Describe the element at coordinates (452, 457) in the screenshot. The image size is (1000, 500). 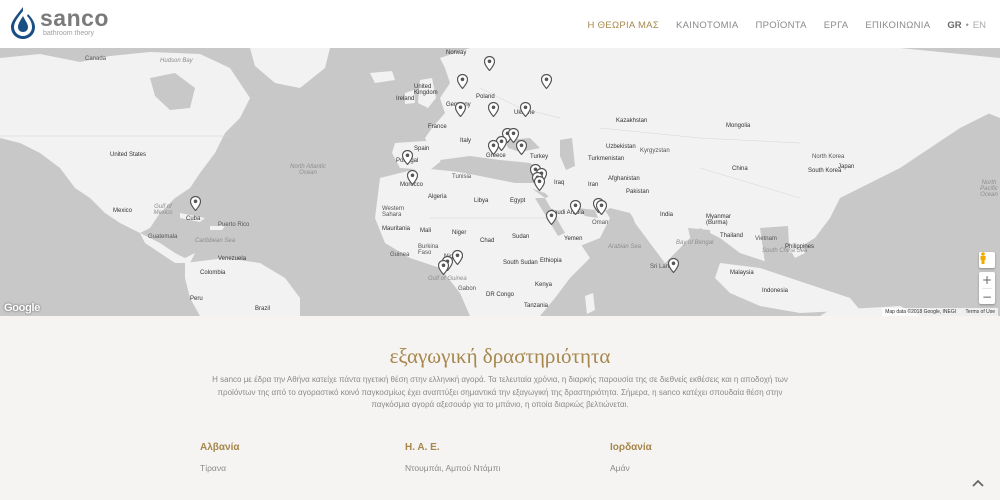
I see `country-item: Η. Α. Ε. Ντουμπάι, Αμπού Ντάμπι` at that location.